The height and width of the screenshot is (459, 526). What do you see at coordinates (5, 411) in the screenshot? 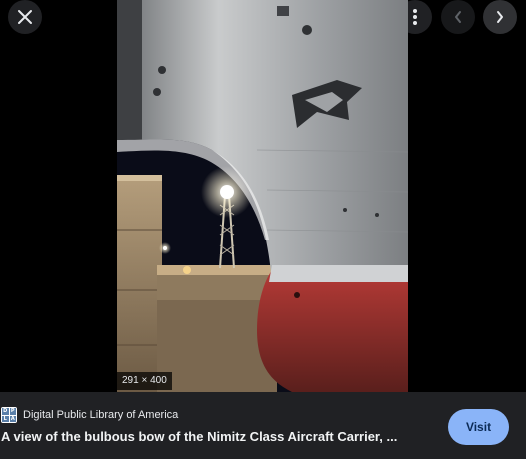
I see `favicon-letter: D` at bounding box center [5, 411].